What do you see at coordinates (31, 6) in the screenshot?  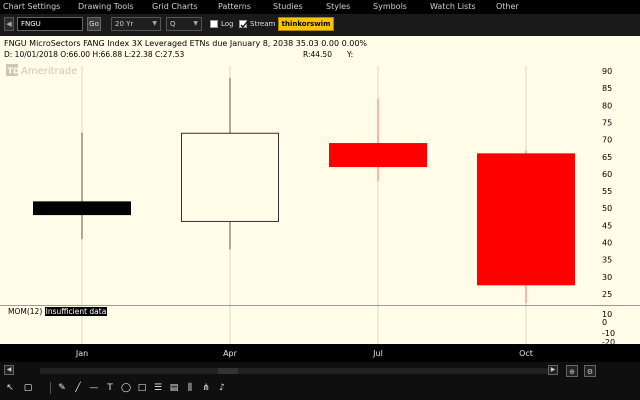 I see `menu-chart-settings: Chart Settings` at bounding box center [31, 6].